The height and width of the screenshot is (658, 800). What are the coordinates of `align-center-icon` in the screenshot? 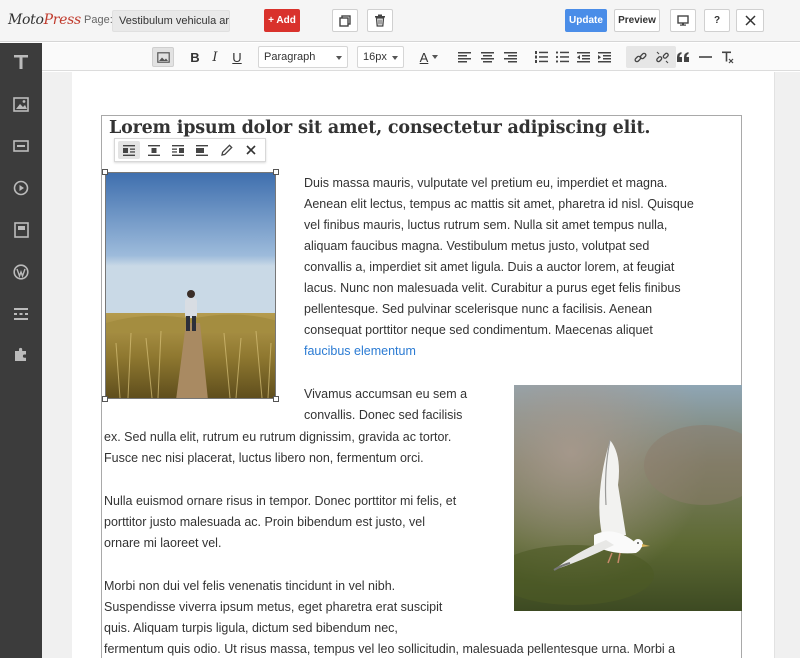 It's located at (487, 56).